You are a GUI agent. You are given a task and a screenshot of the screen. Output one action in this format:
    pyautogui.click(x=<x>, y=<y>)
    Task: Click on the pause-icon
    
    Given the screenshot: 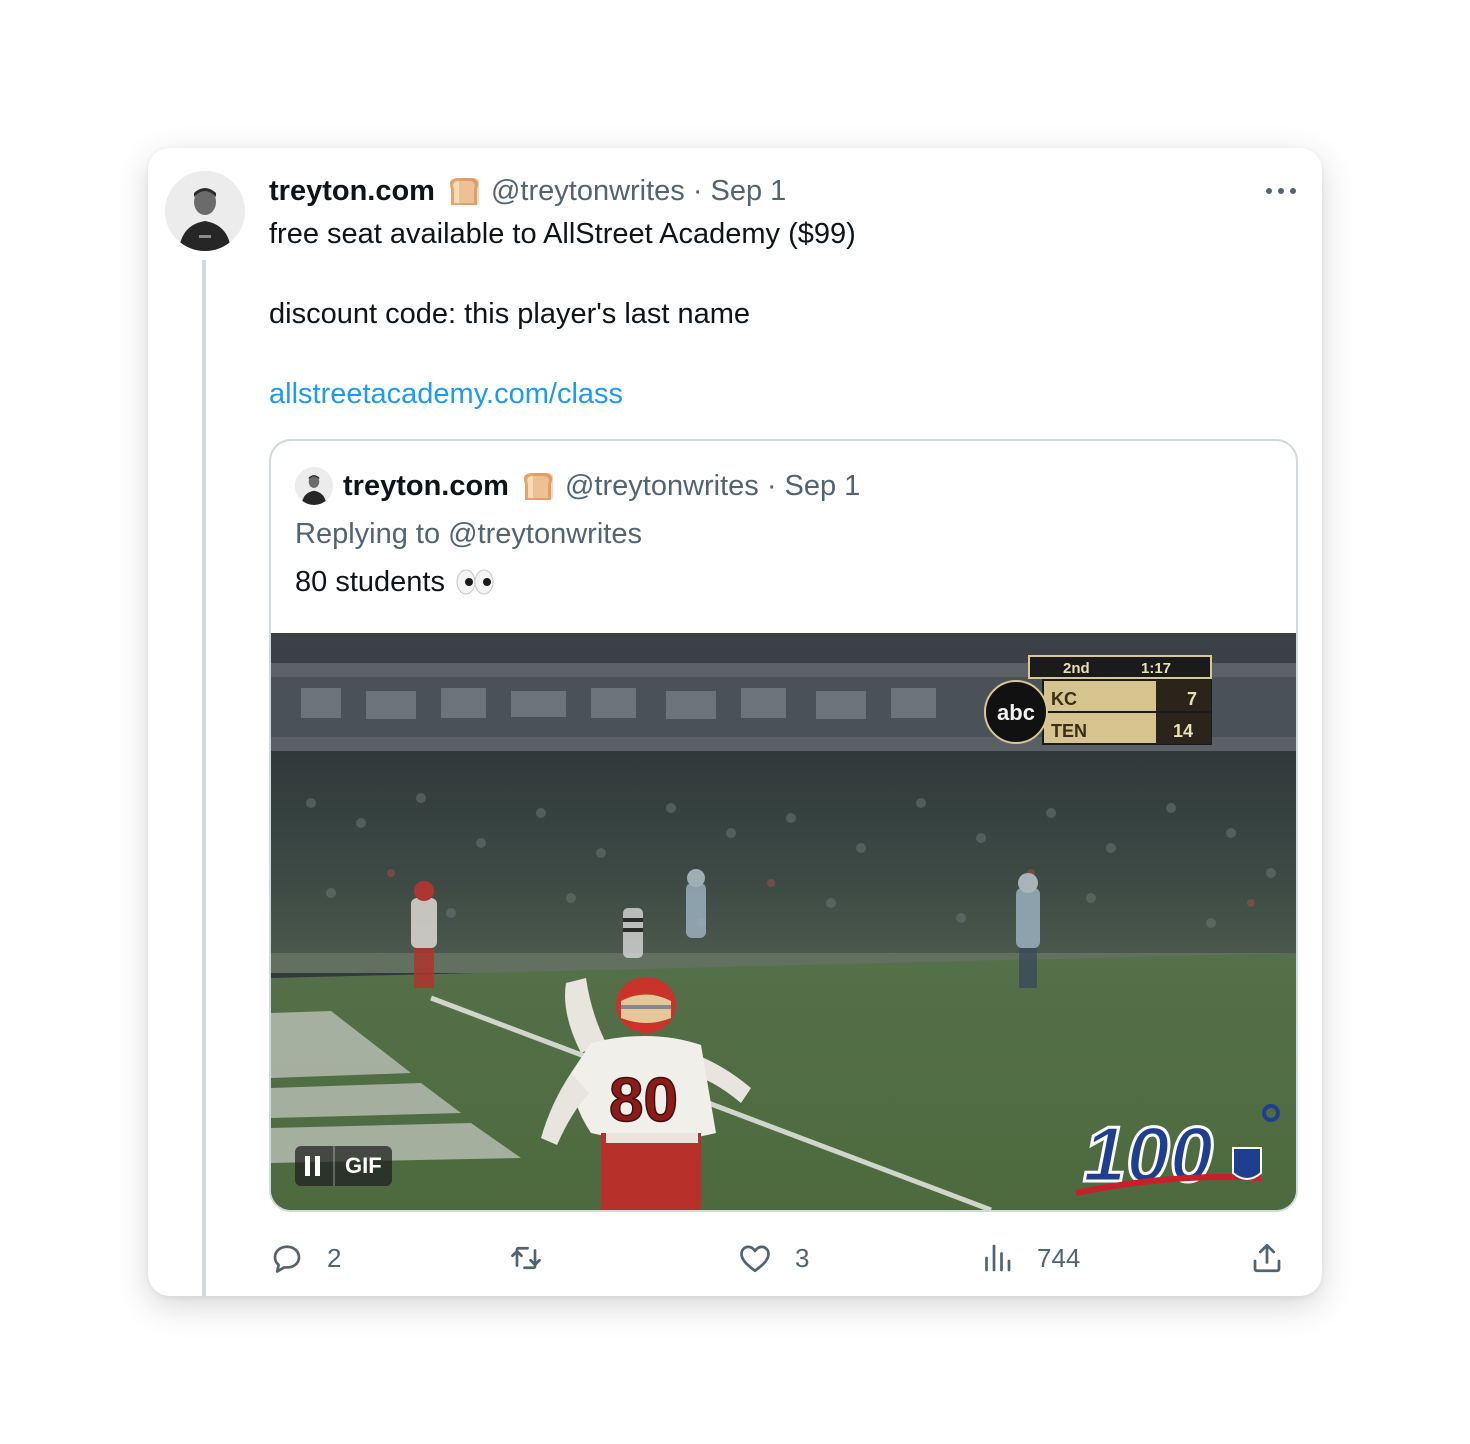 What is the action you would take?
    pyautogui.click(x=312, y=1166)
    